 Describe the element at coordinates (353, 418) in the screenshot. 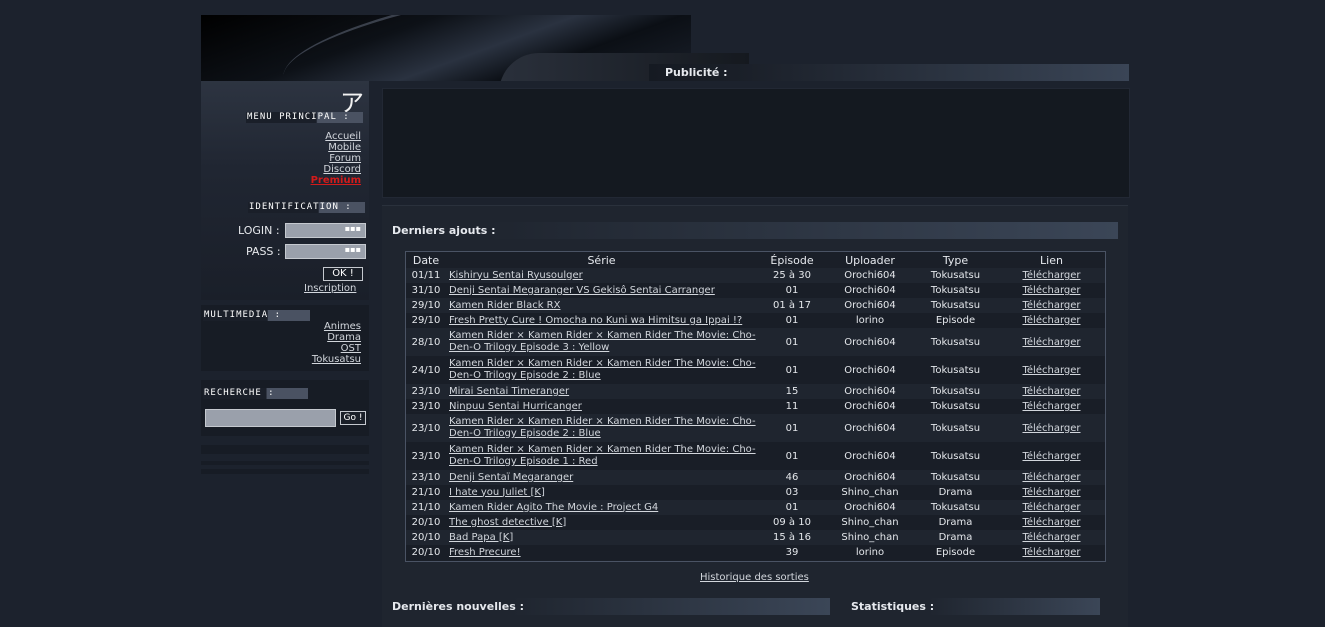

I see `search-go-button: Go !` at that location.